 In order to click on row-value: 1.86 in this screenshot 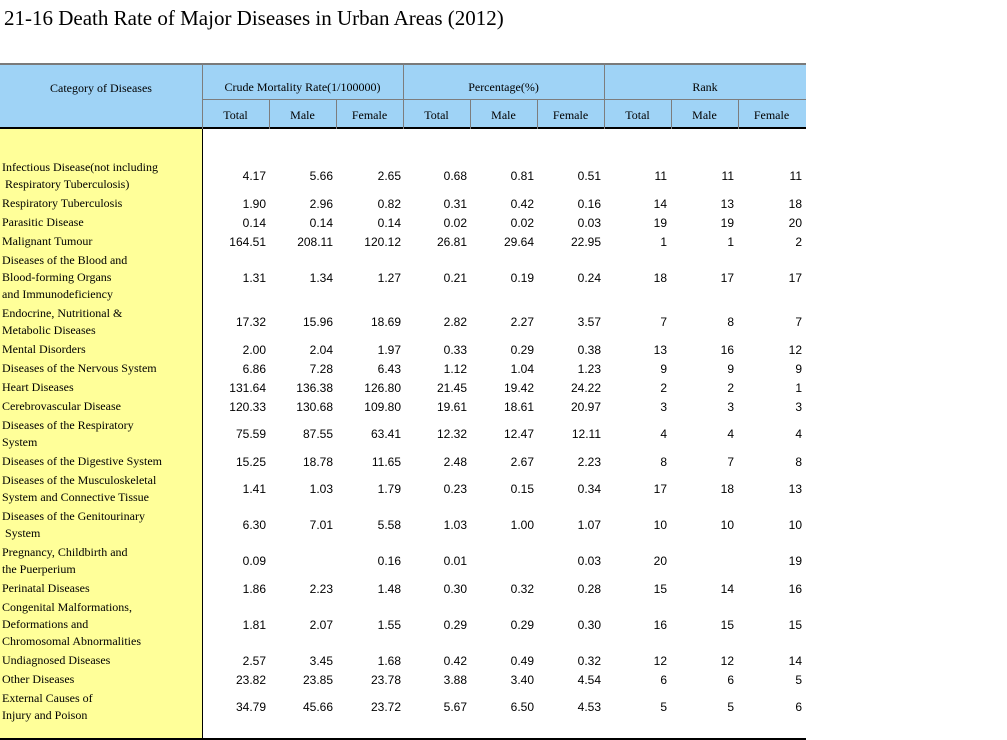, I will do `click(254, 588)`.